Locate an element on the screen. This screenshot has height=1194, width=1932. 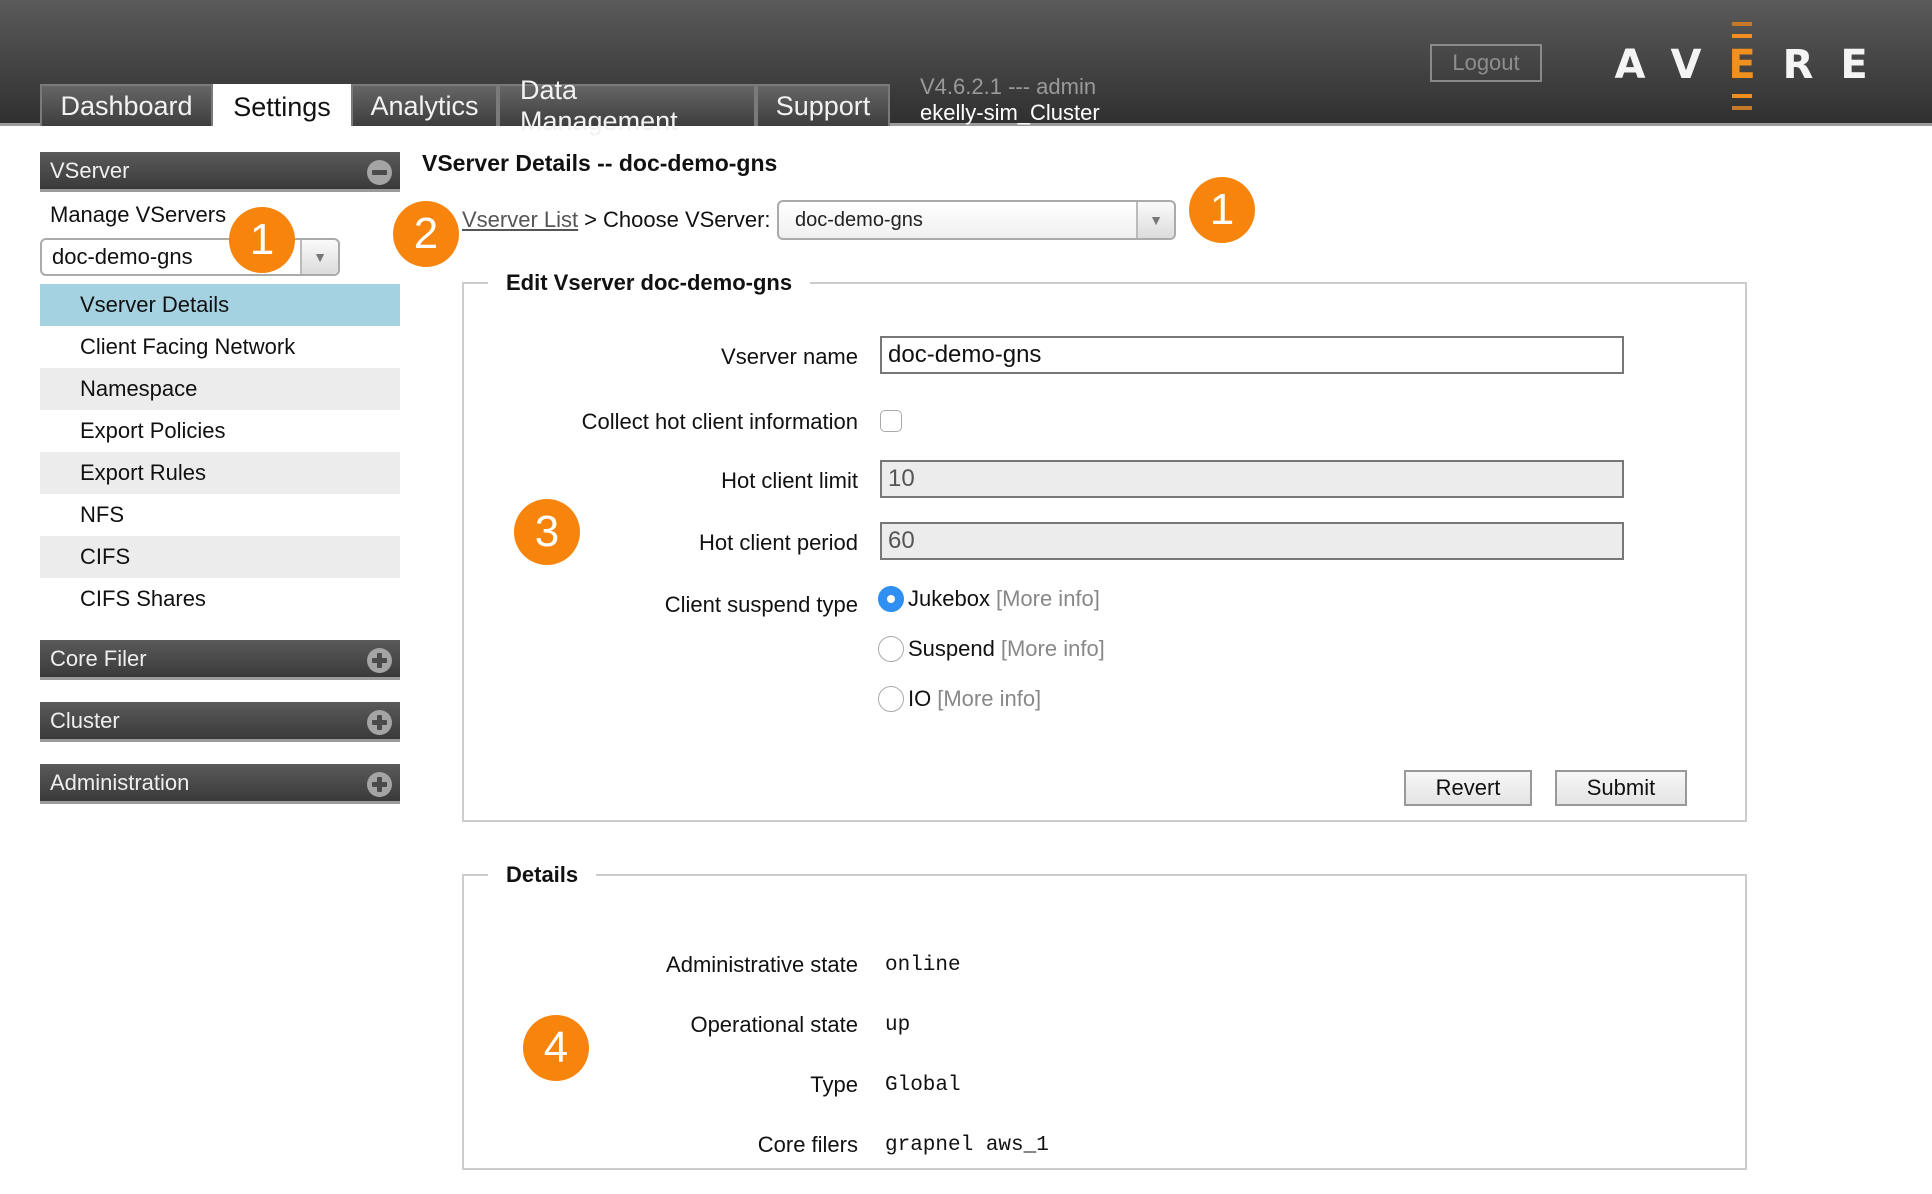
sidebar-item-nfs: NFS is located at coordinates (220, 515).